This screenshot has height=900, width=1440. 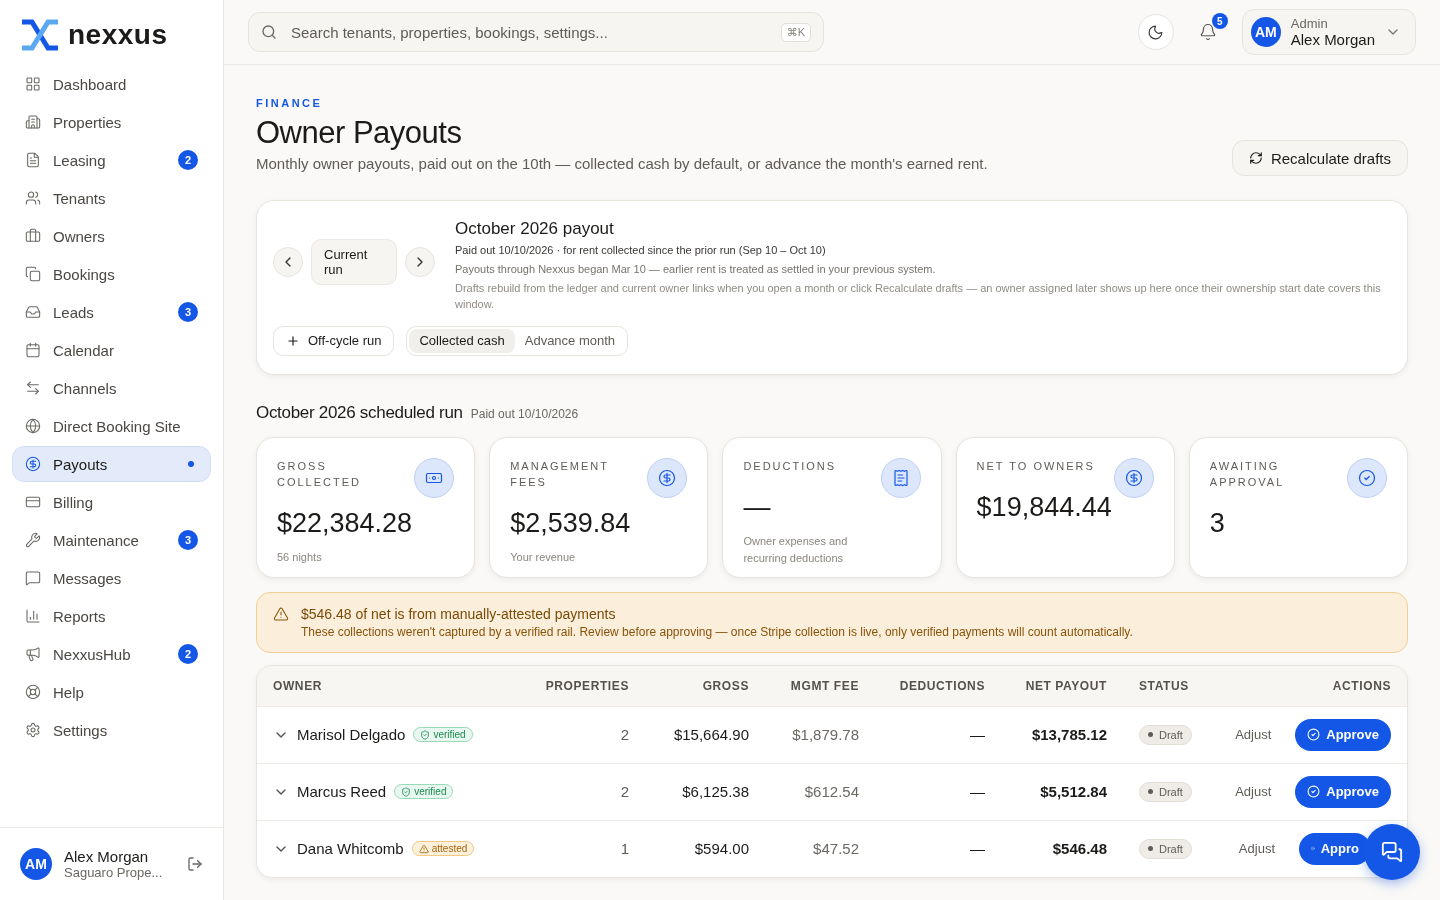 I want to click on table-cell-text: $612.54, so click(x=831, y=792).